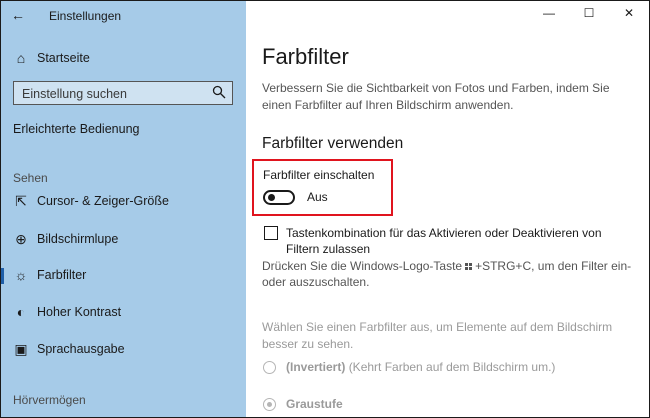  I want to click on radio-grayscale-label: Graustufe, so click(314, 404).